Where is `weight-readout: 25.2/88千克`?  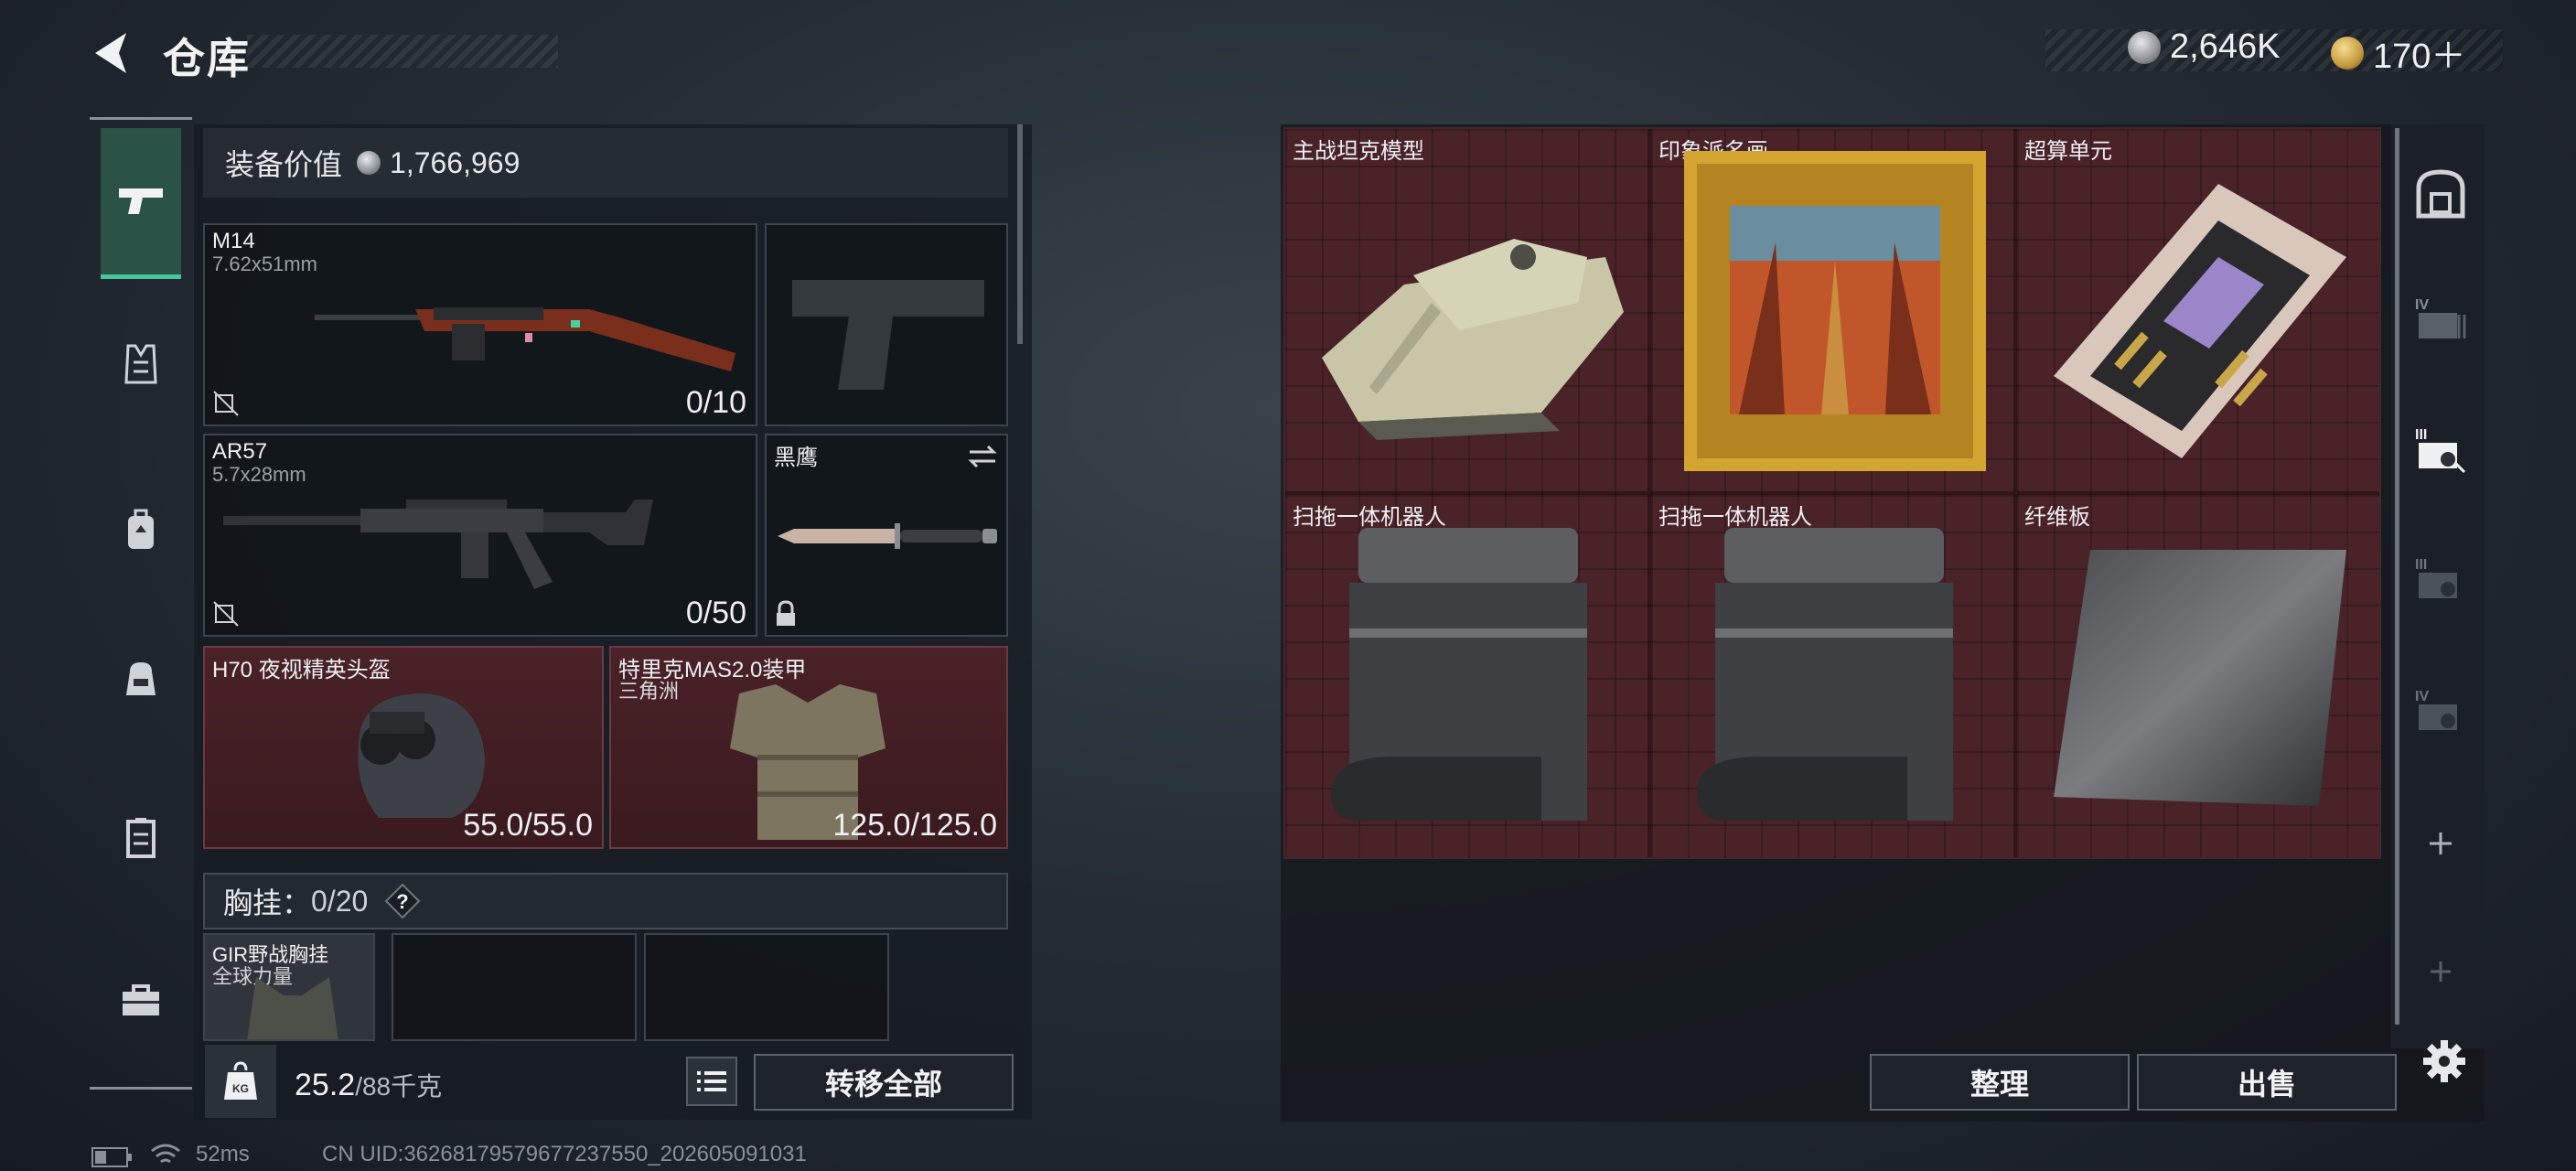 weight-readout: 25.2/88千克 is located at coordinates (369, 1085).